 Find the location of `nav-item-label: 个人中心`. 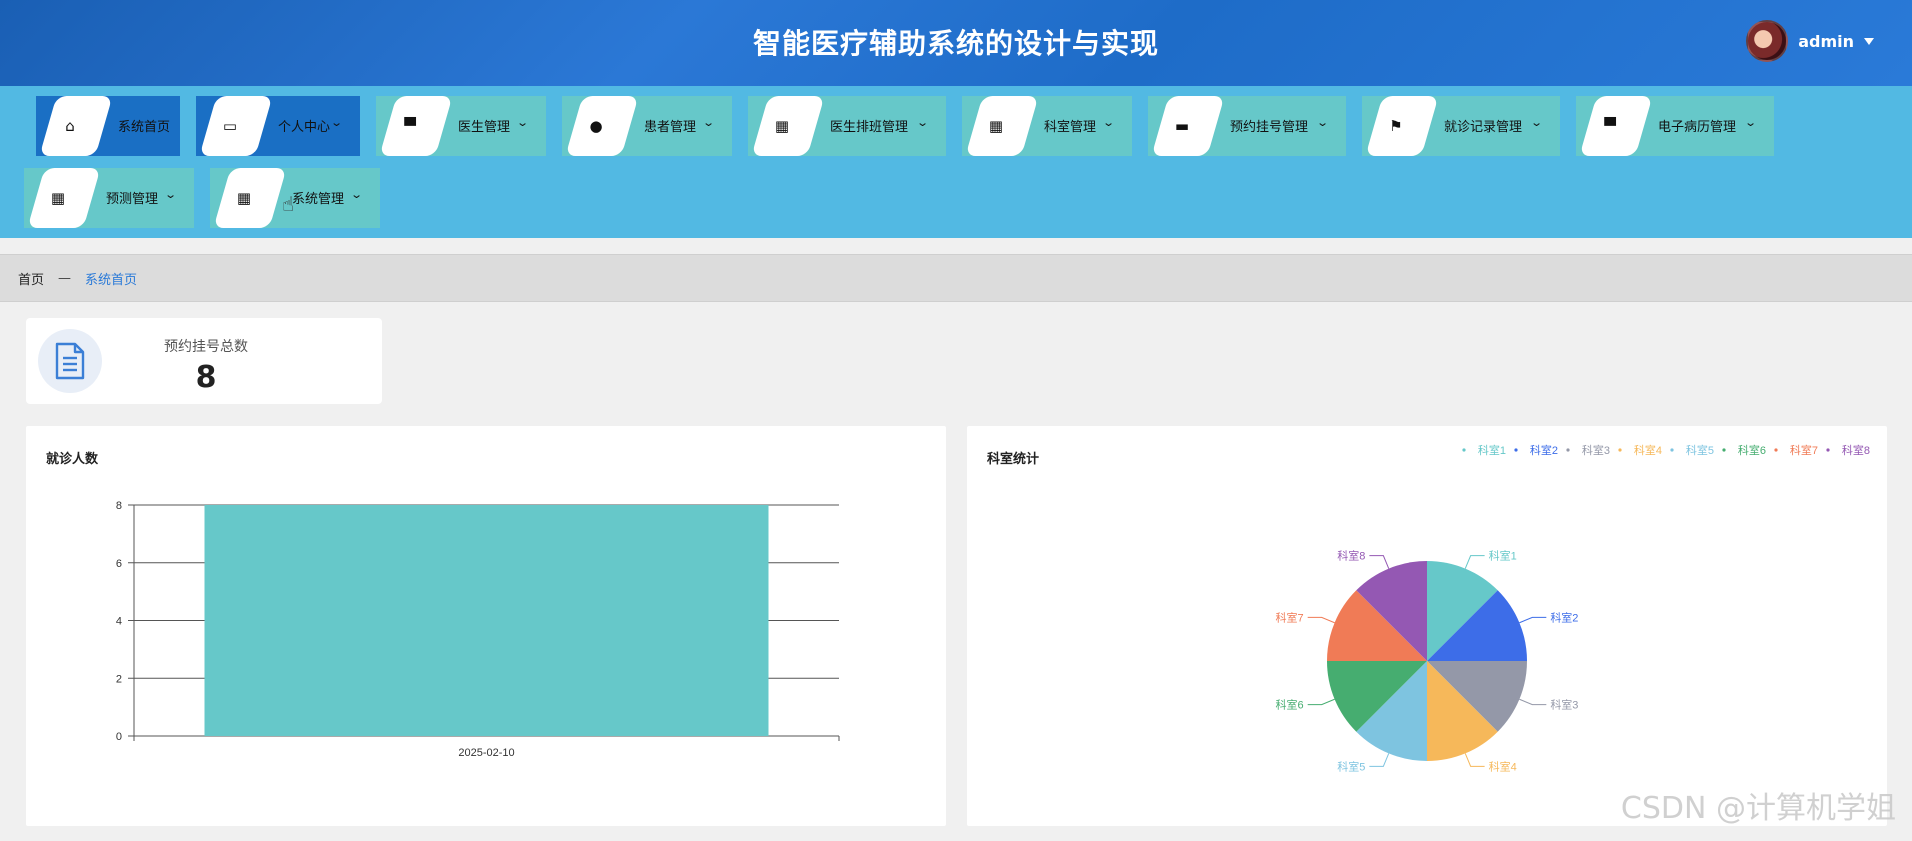

nav-item-label: 个人中心 is located at coordinates (304, 127).